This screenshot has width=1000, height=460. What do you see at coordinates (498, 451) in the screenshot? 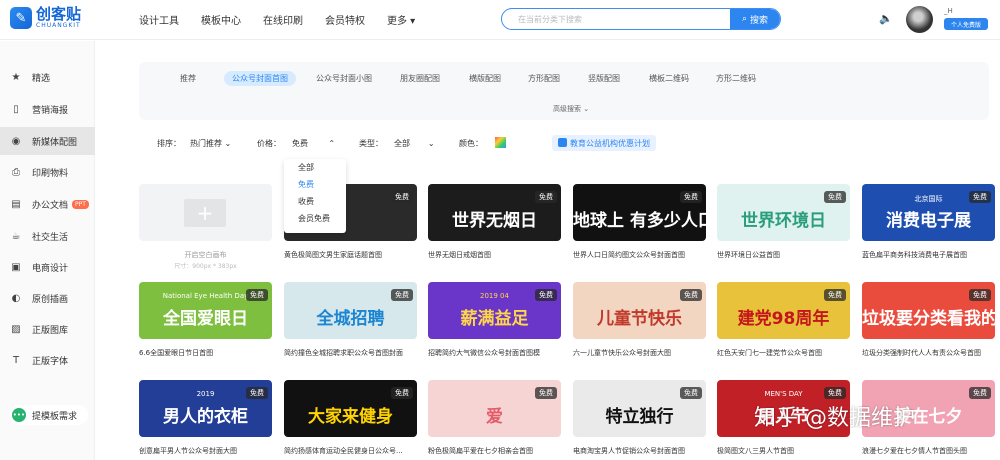
I see `template-caption: 粉色极简扁平爱在七夕相亲会首图` at bounding box center [498, 451].